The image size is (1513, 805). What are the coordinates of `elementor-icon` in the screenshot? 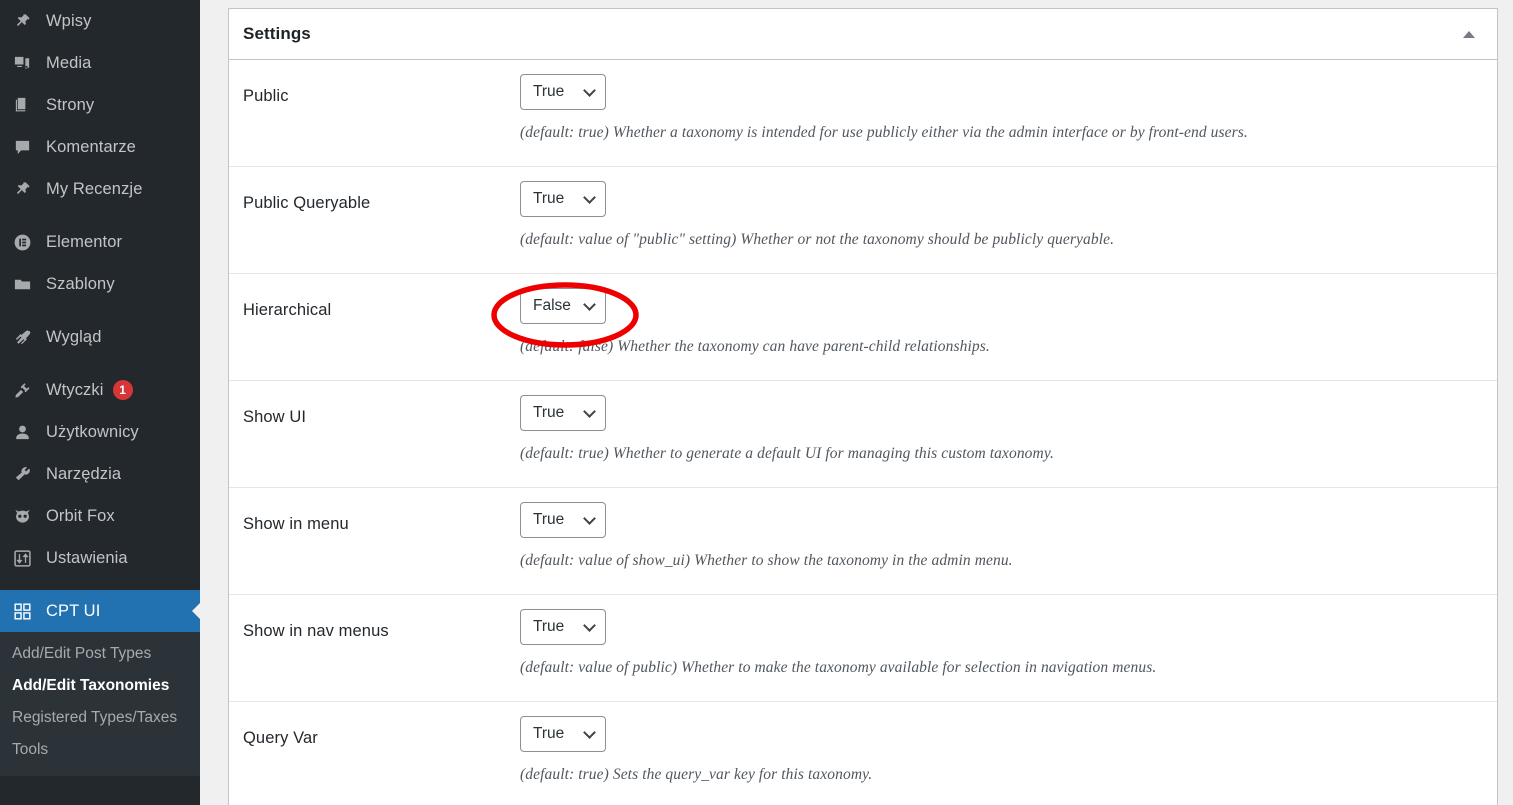 It's located at (22, 242).